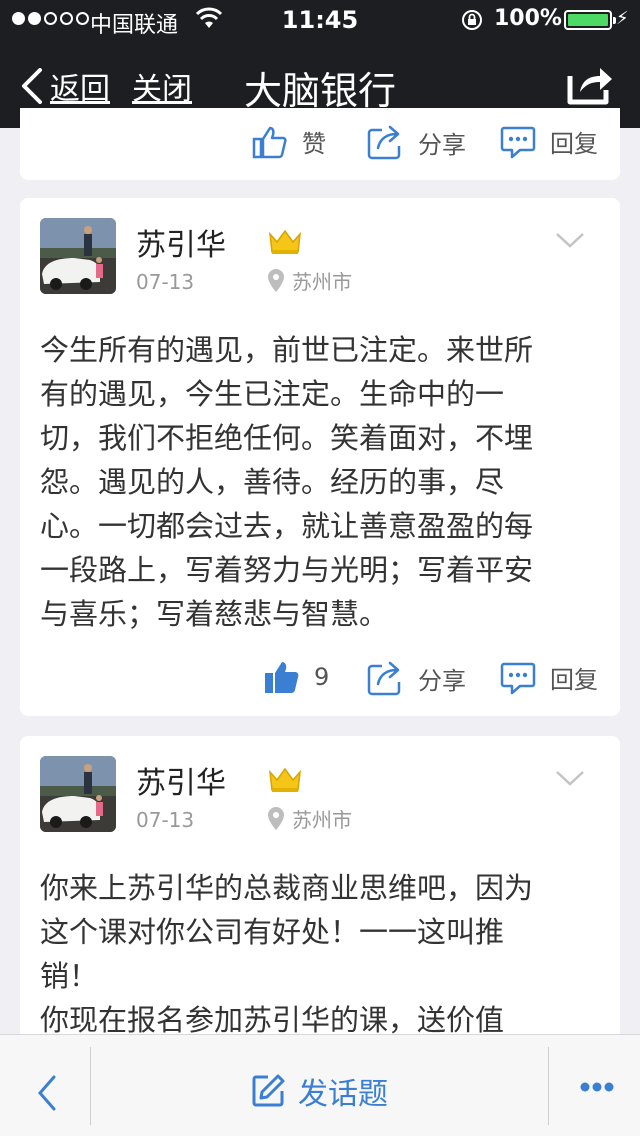 Image resolution: width=640 pixels, height=1136 pixels. I want to click on edit-icon, so click(268, 1090).